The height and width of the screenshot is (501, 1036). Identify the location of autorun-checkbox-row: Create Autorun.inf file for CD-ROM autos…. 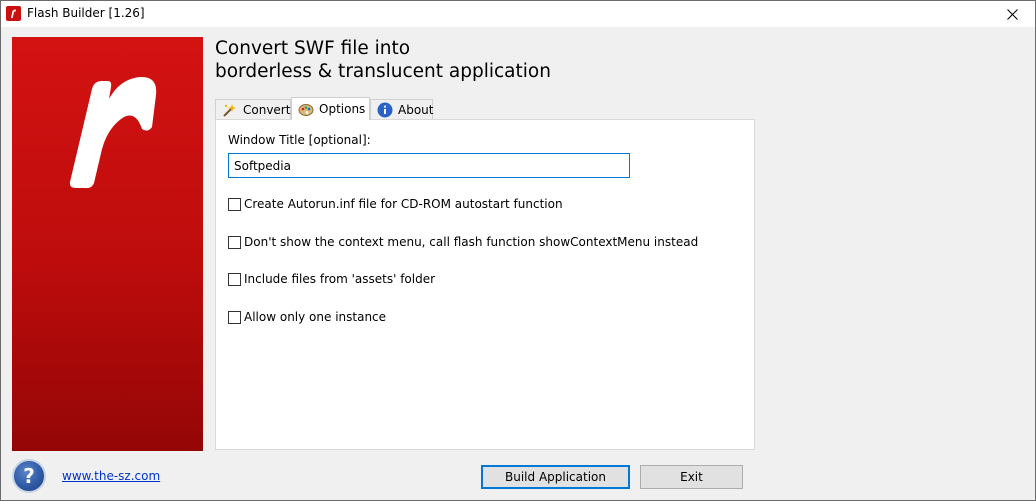
(395, 204).